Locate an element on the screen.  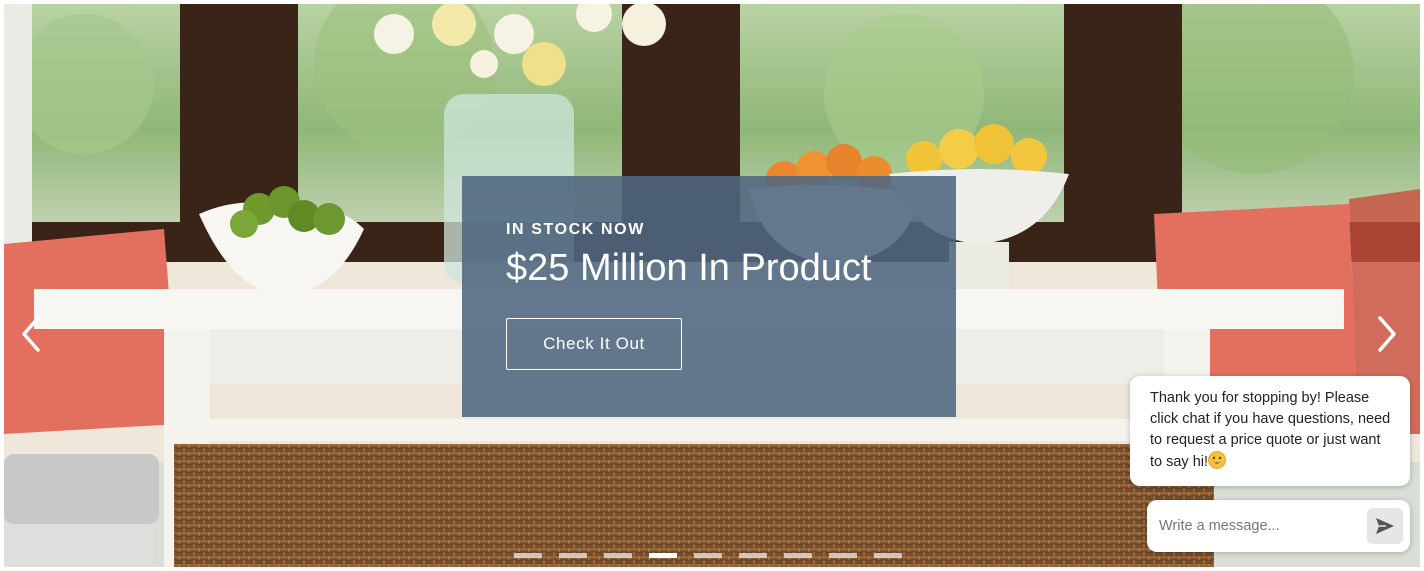
promo-headline: $25 Million In Product is located at coordinates (689, 268).